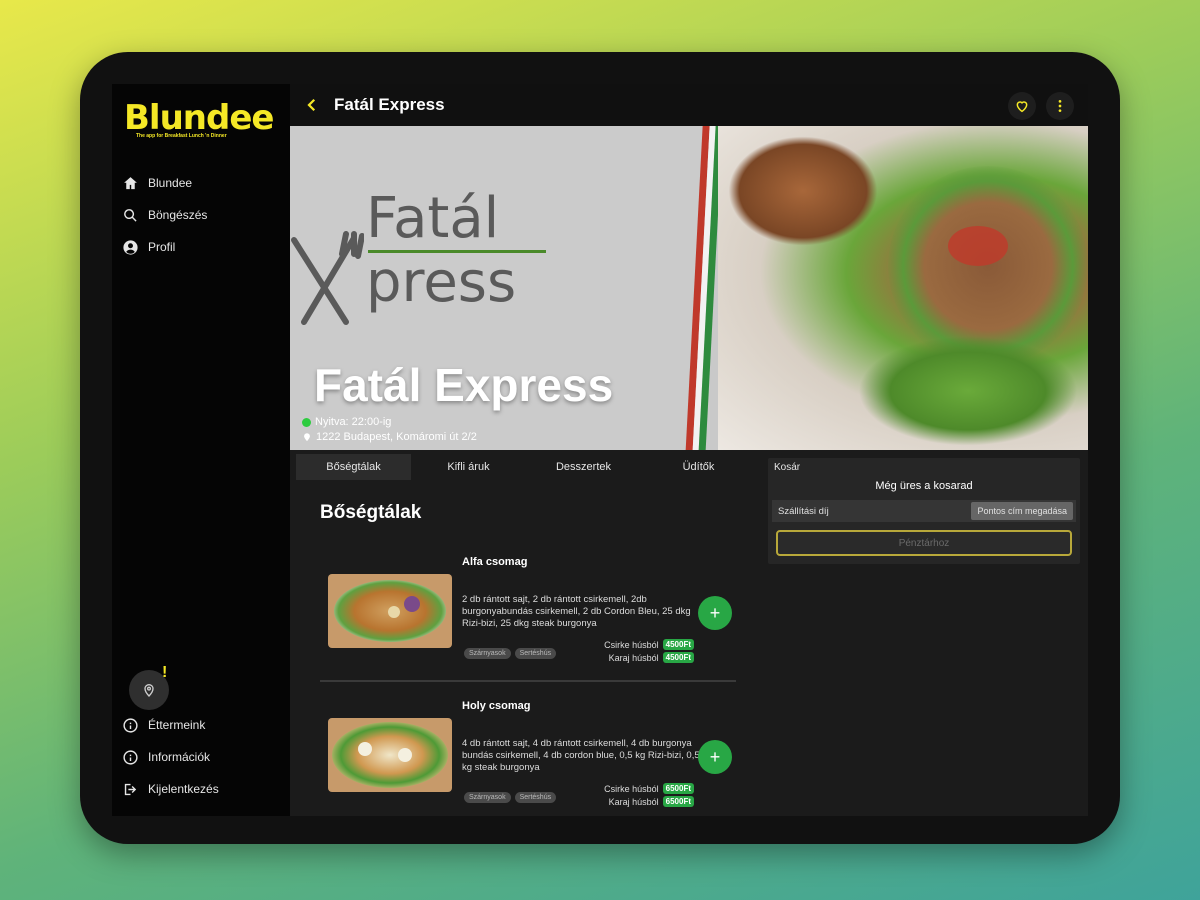 The height and width of the screenshot is (900, 1200). Describe the element at coordinates (179, 757) in the screenshot. I see `sidebar-item-label: Információk` at that location.